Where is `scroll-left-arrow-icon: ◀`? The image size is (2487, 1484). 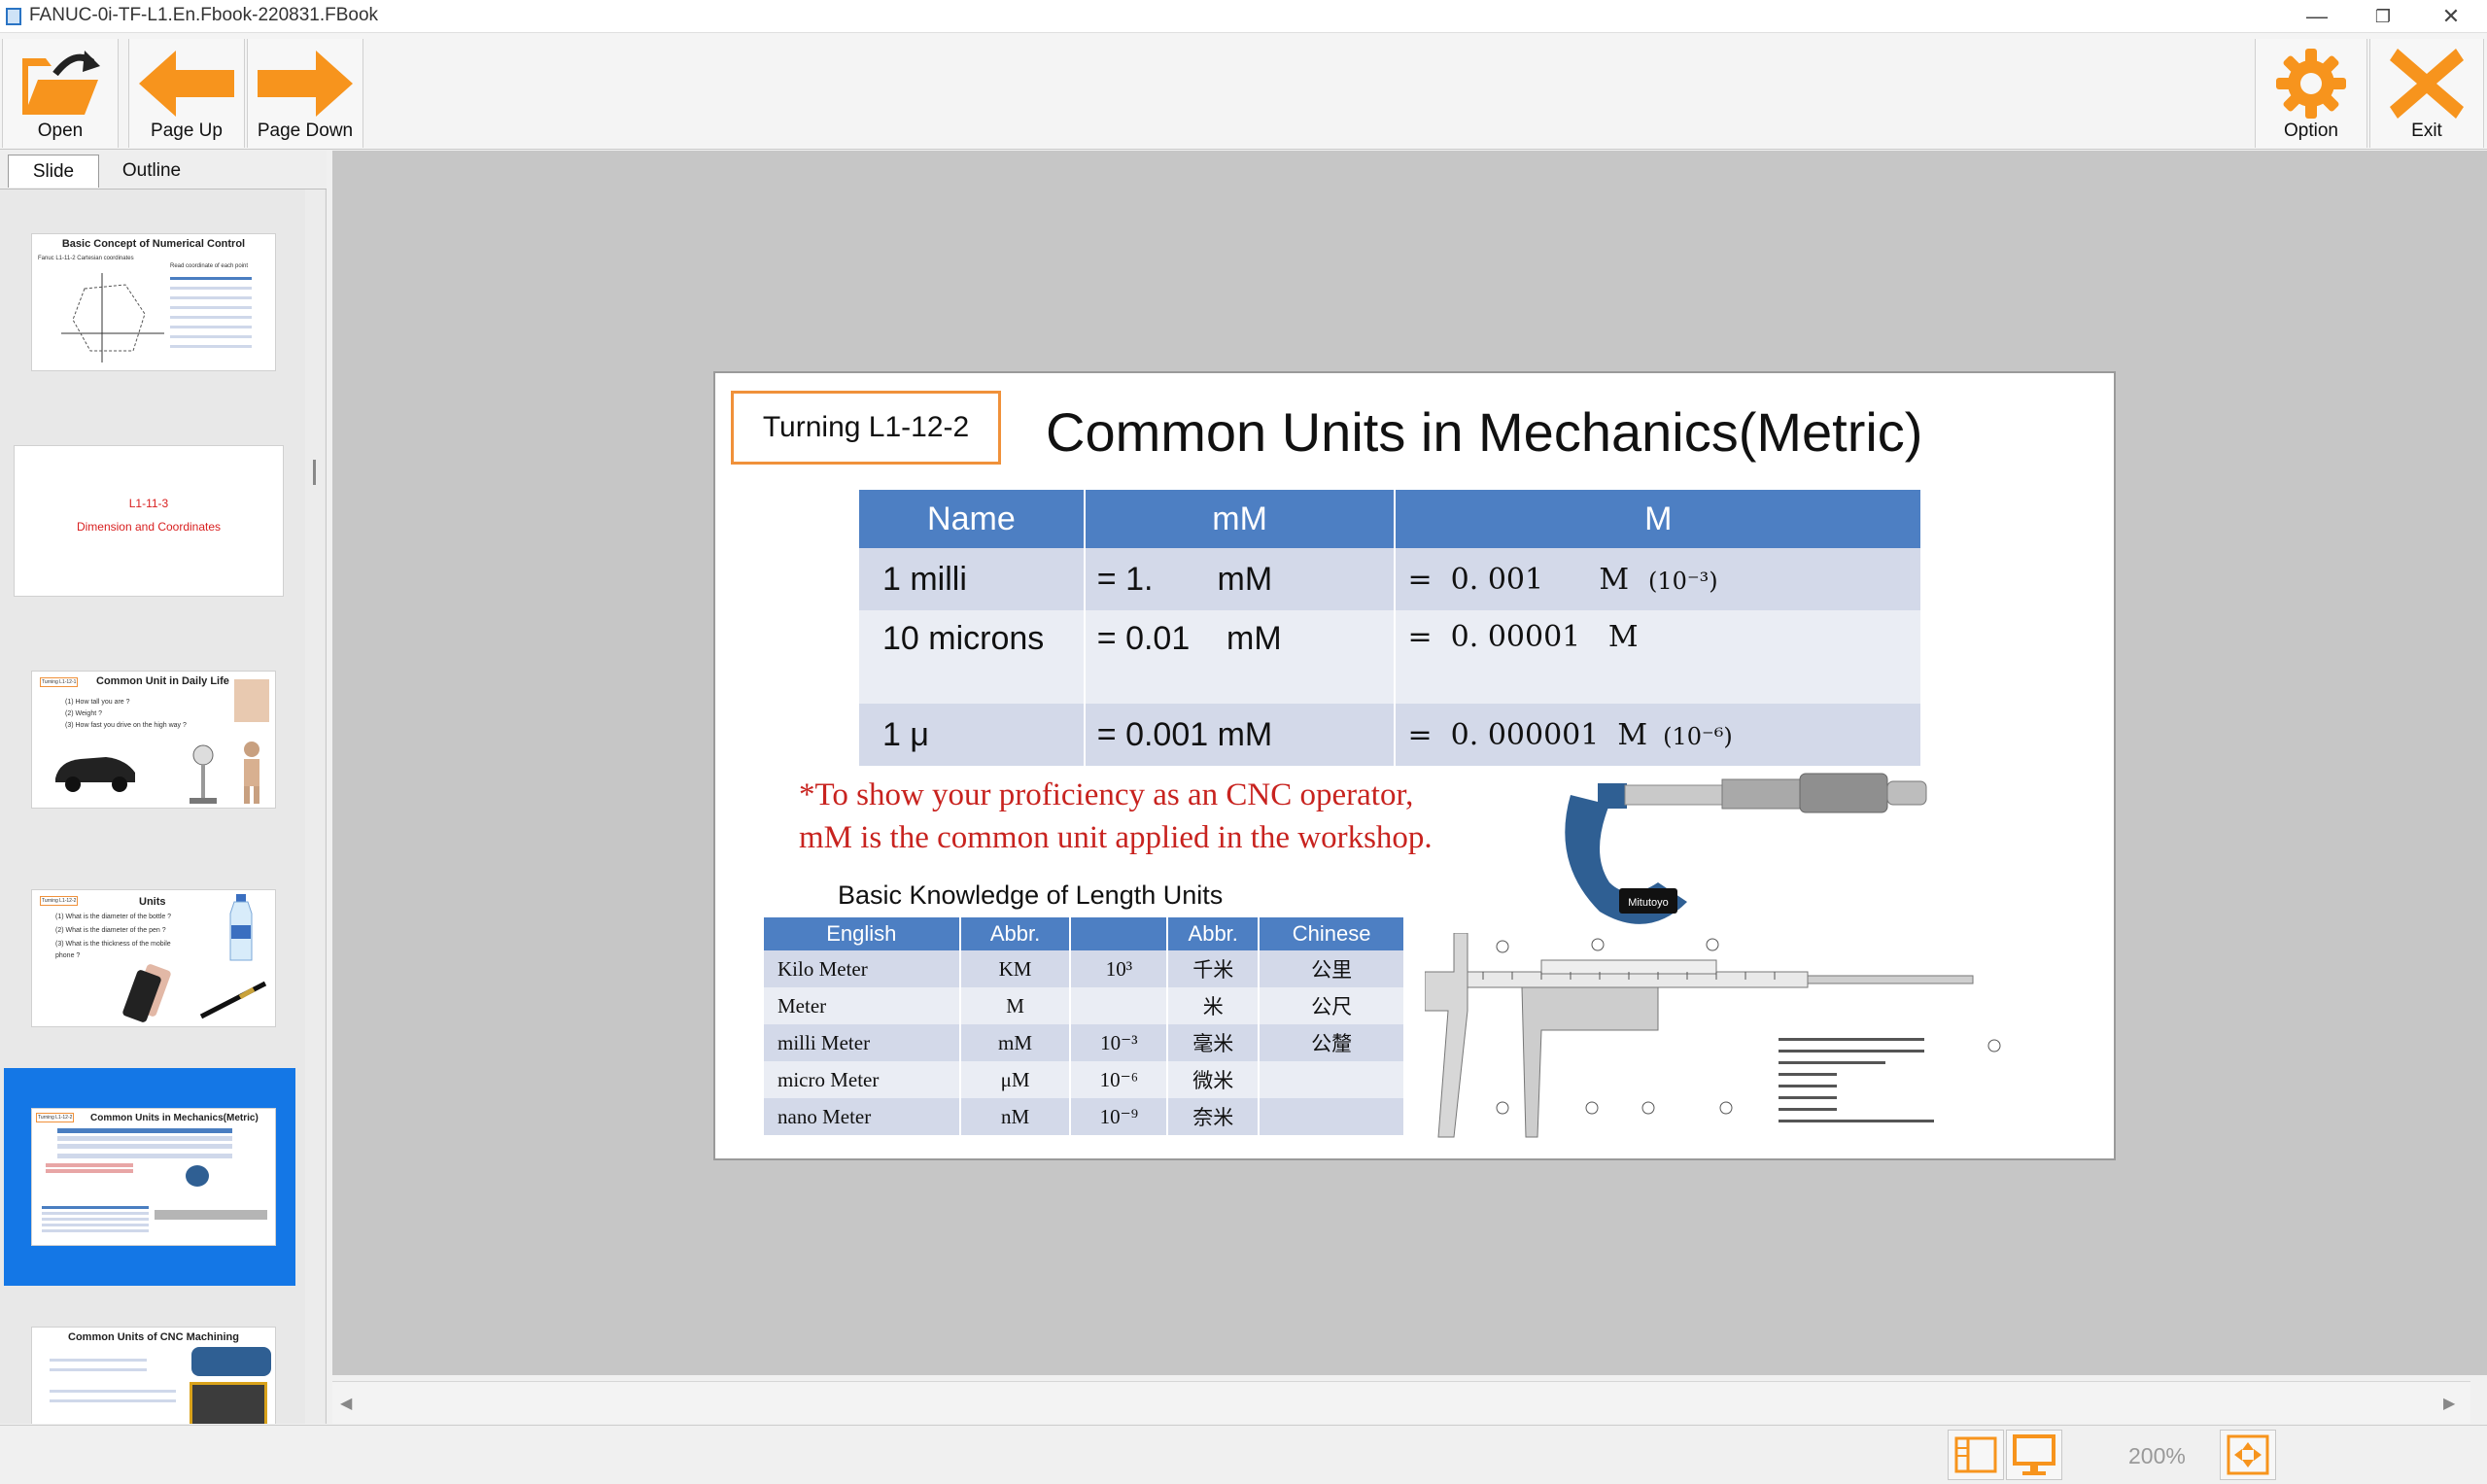 scroll-left-arrow-icon: ◀ is located at coordinates (346, 1403).